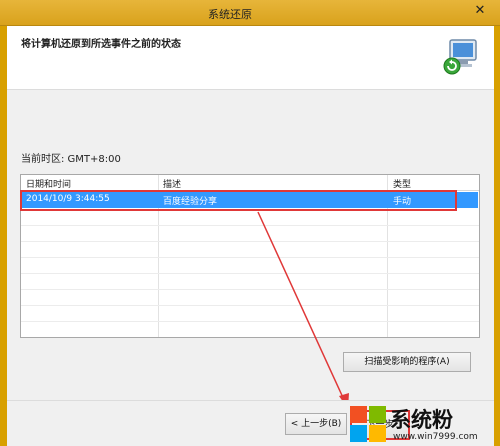 The height and width of the screenshot is (446, 500). I want to click on watermark-url: www.win7999.com, so click(435, 437).